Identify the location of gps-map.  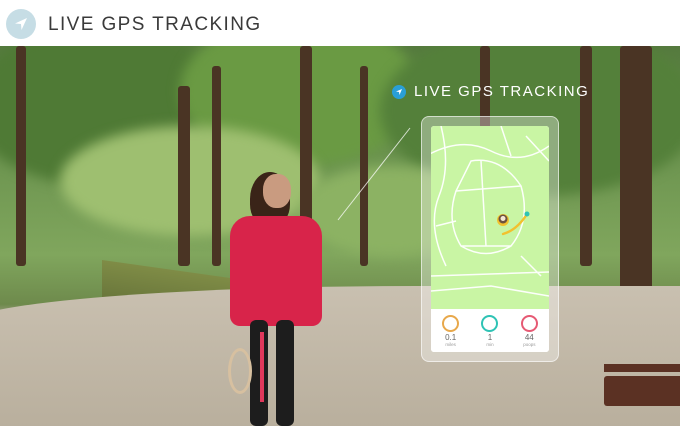
(490, 217).